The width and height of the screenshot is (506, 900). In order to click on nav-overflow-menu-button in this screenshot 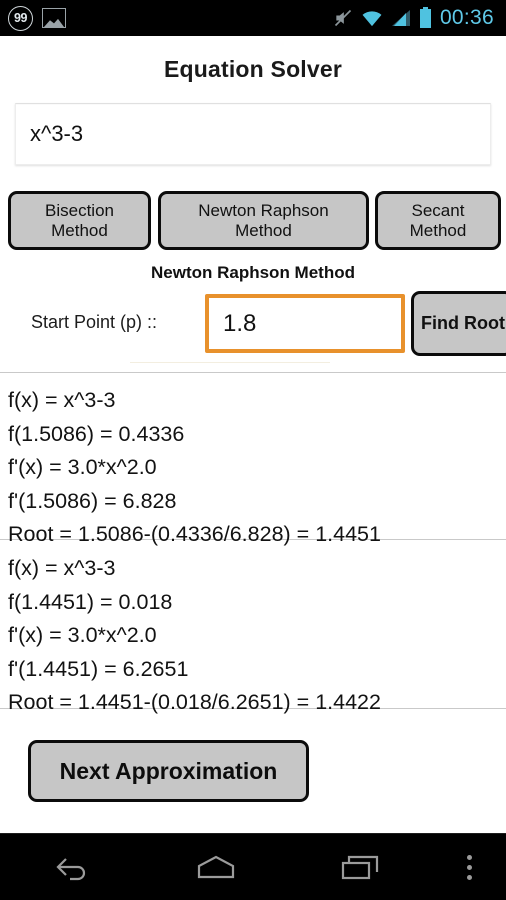, I will do `click(469, 867)`.